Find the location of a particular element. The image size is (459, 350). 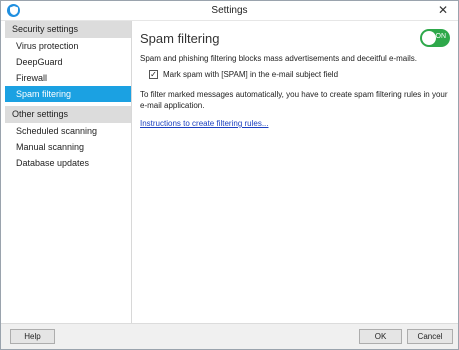

sidebar-item-manual-scanning: Manual scanning is located at coordinates (68, 147).